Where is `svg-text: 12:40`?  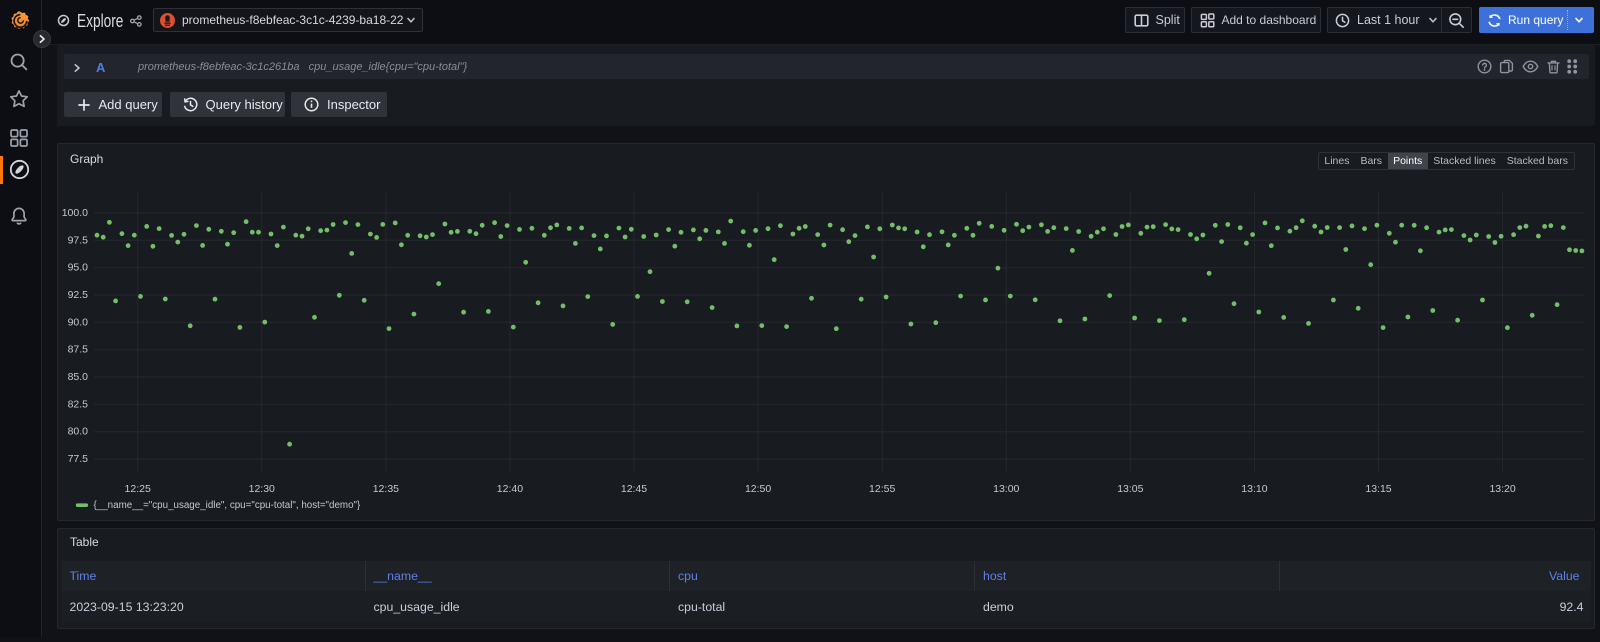
svg-text: 12:40 is located at coordinates (510, 489).